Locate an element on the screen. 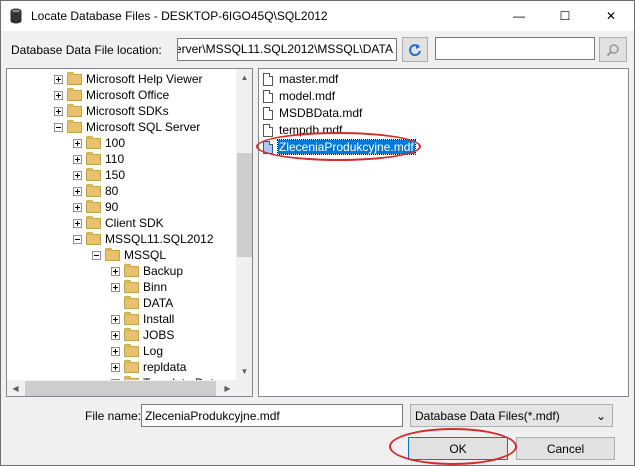  tree-item: 90 is located at coordinates (95, 207).